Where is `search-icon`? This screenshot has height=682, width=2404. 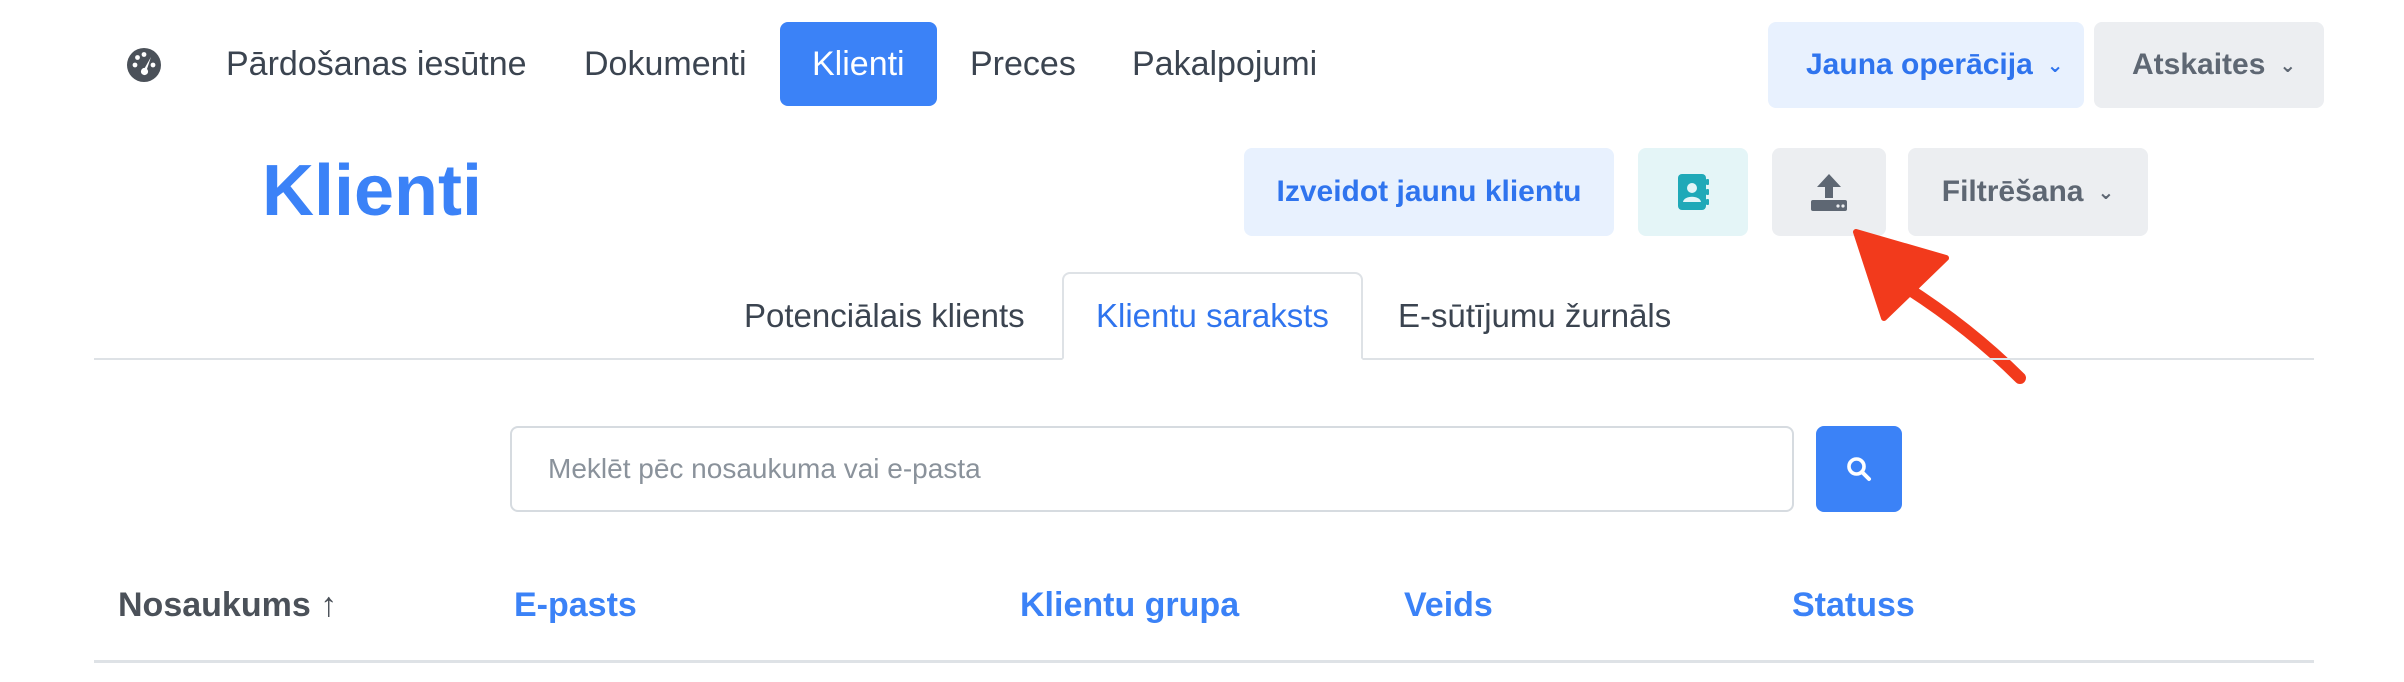
search-icon is located at coordinates (1859, 469).